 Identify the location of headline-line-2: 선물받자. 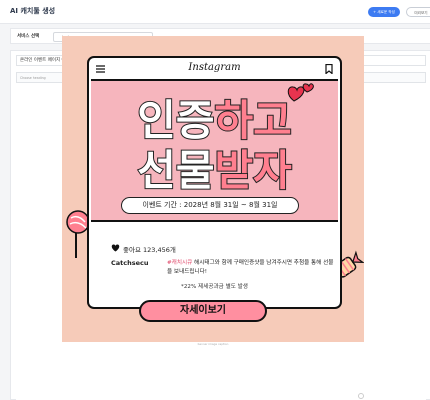
(214, 167).